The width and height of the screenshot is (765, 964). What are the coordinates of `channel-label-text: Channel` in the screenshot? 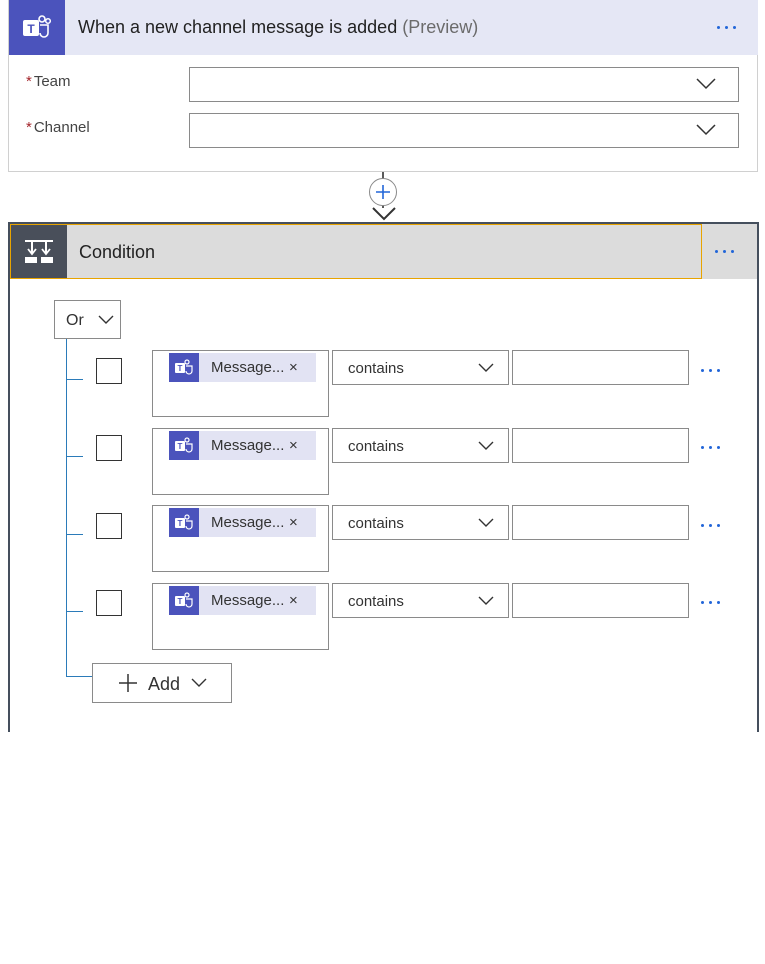 It's located at (61, 127).